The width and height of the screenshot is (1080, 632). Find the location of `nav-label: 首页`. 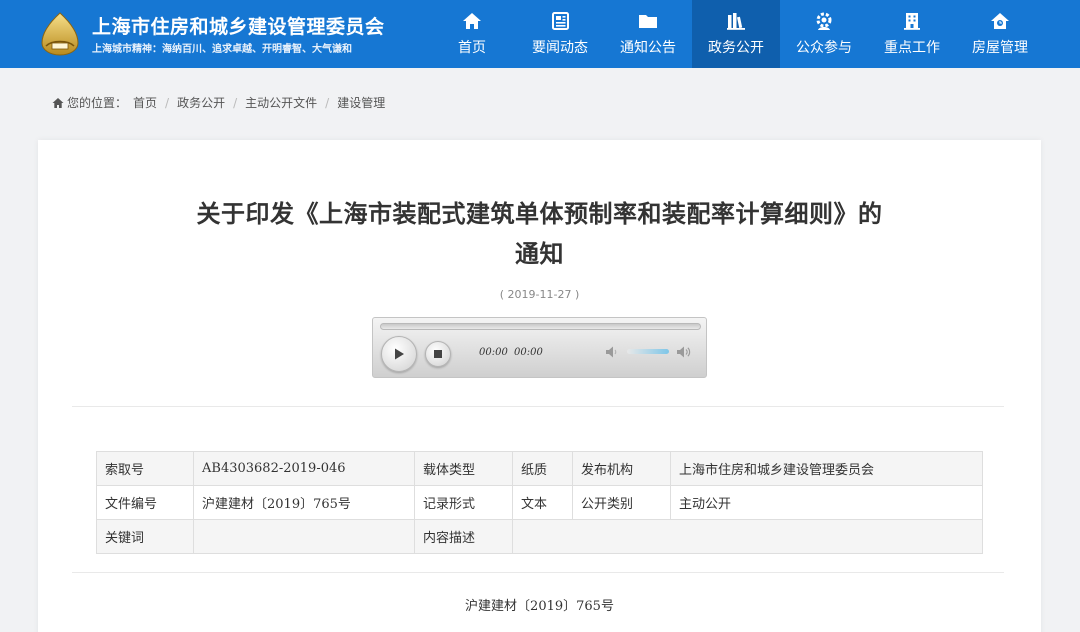

nav-label: 首页 is located at coordinates (472, 48).